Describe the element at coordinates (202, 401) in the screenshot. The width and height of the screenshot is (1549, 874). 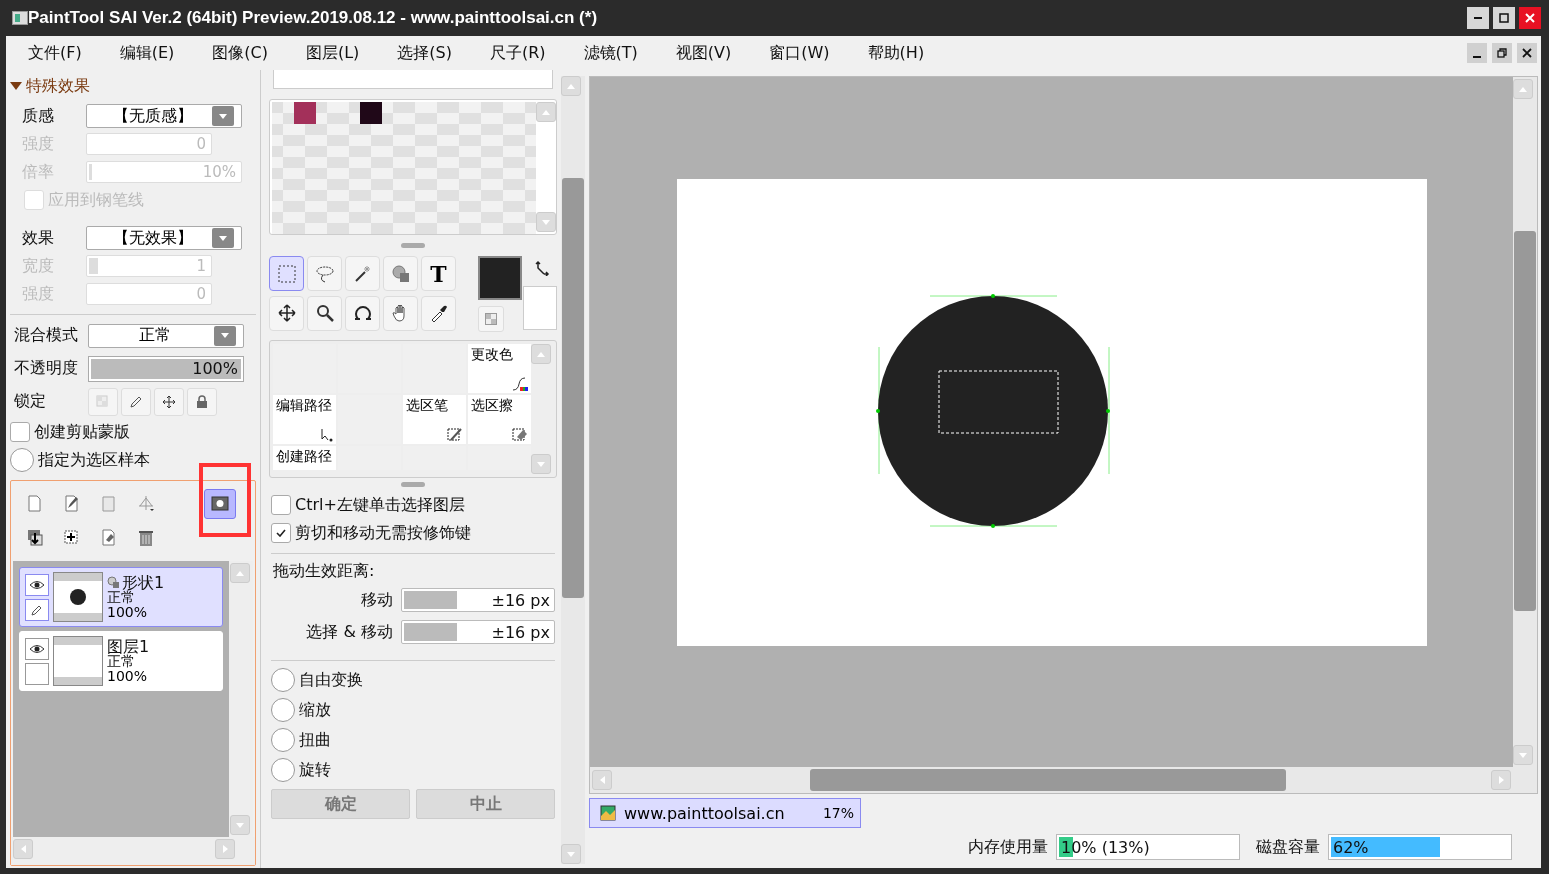
I see `lock-all-button` at that location.